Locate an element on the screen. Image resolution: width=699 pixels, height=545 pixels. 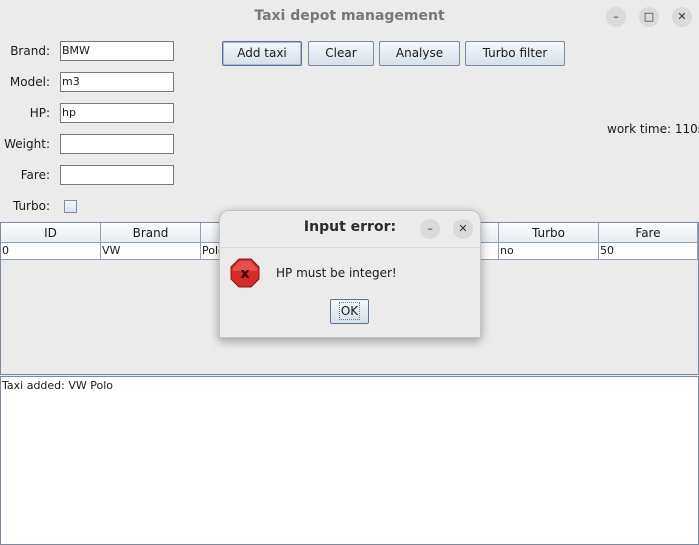
analyse-button: Analyse is located at coordinates (419, 53).